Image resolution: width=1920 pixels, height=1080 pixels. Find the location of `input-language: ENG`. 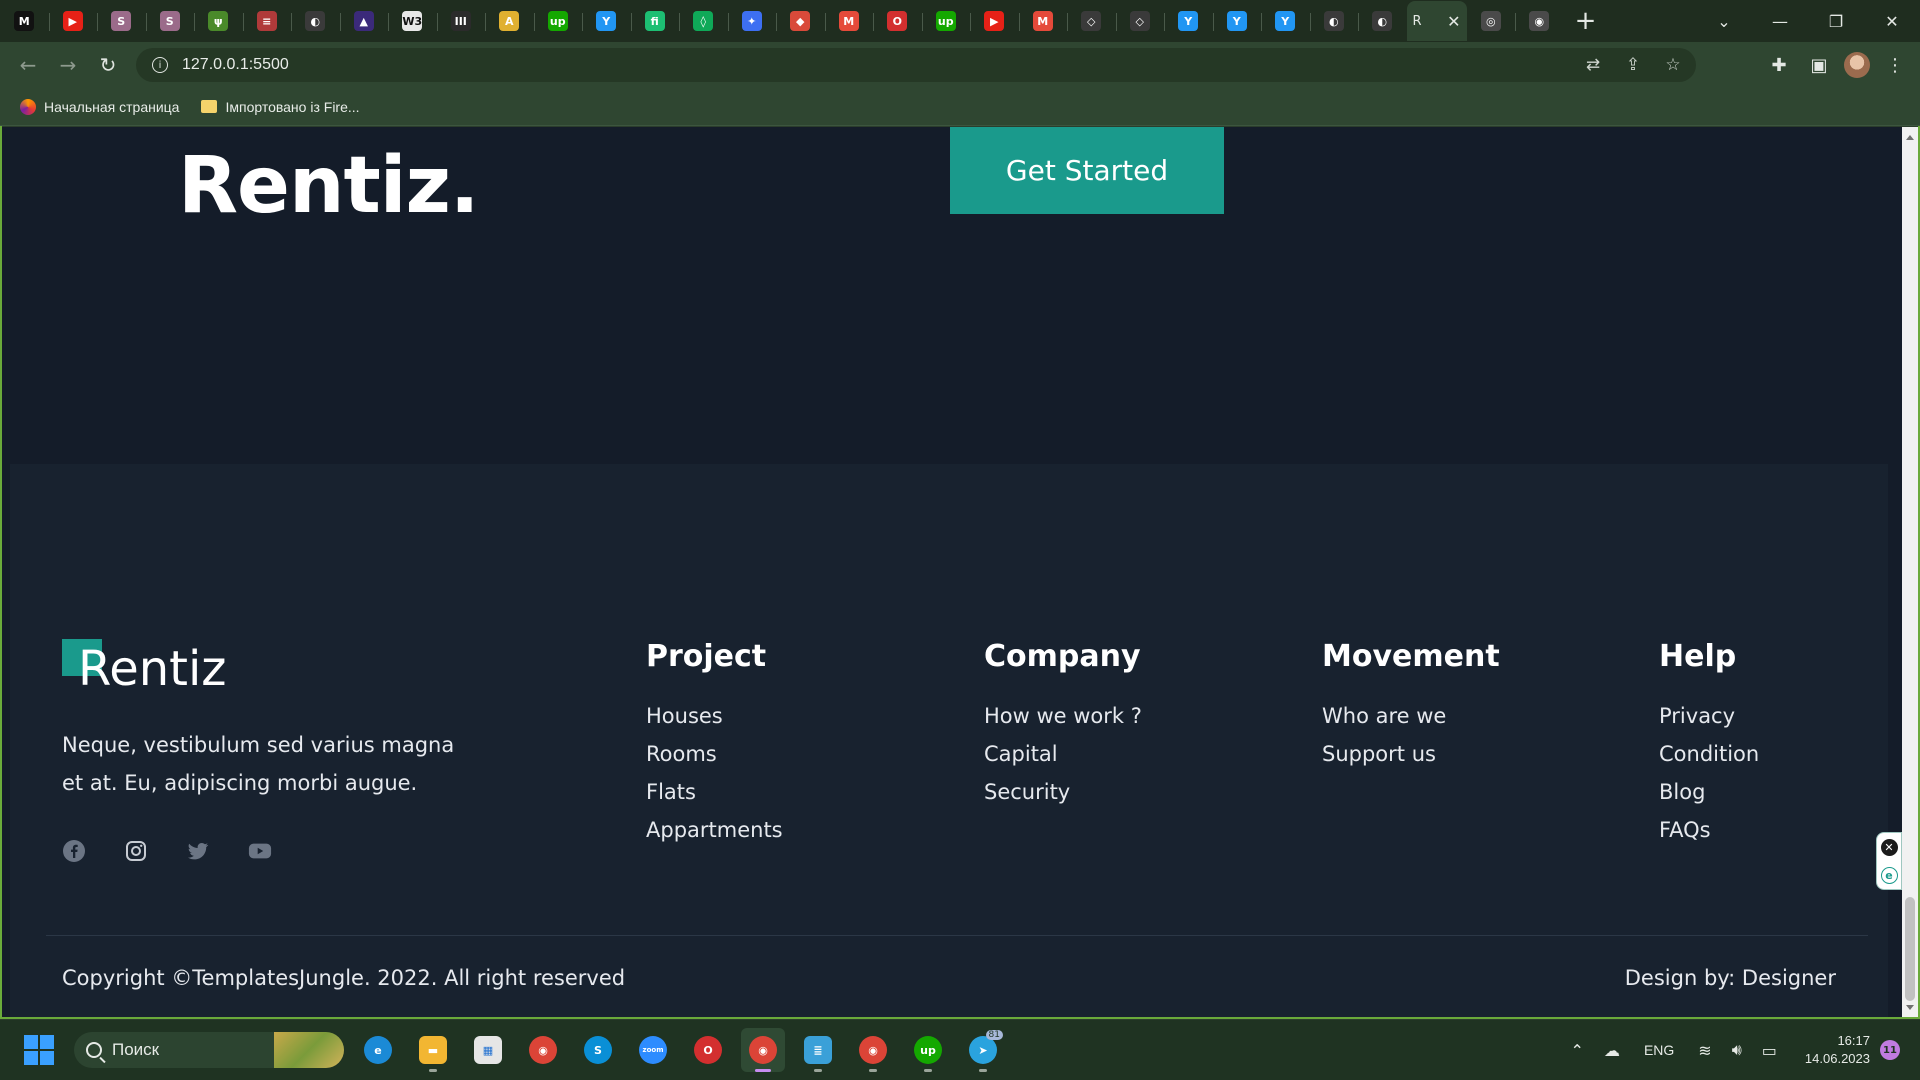

input-language: ENG is located at coordinates (1659, 1050).